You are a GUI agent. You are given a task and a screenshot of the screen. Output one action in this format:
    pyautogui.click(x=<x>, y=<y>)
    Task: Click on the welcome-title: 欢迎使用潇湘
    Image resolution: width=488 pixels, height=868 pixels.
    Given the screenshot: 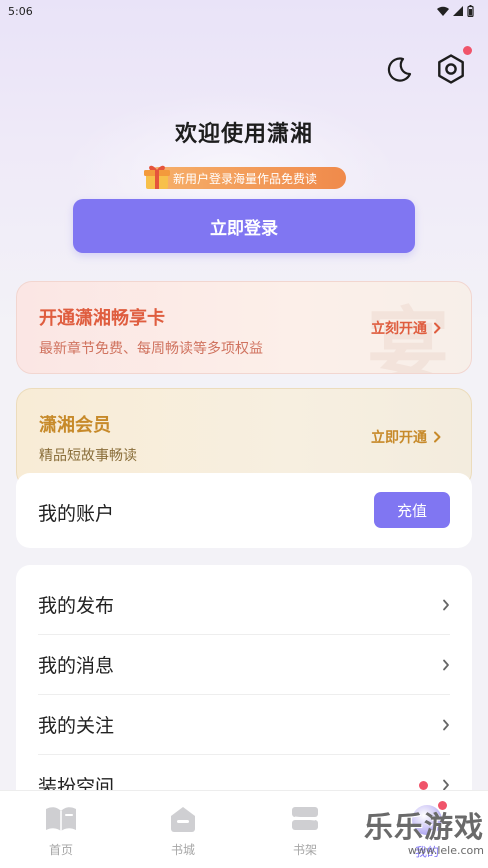 What is the action you would take?
    pyautogui.click(x=243, y=134)
    